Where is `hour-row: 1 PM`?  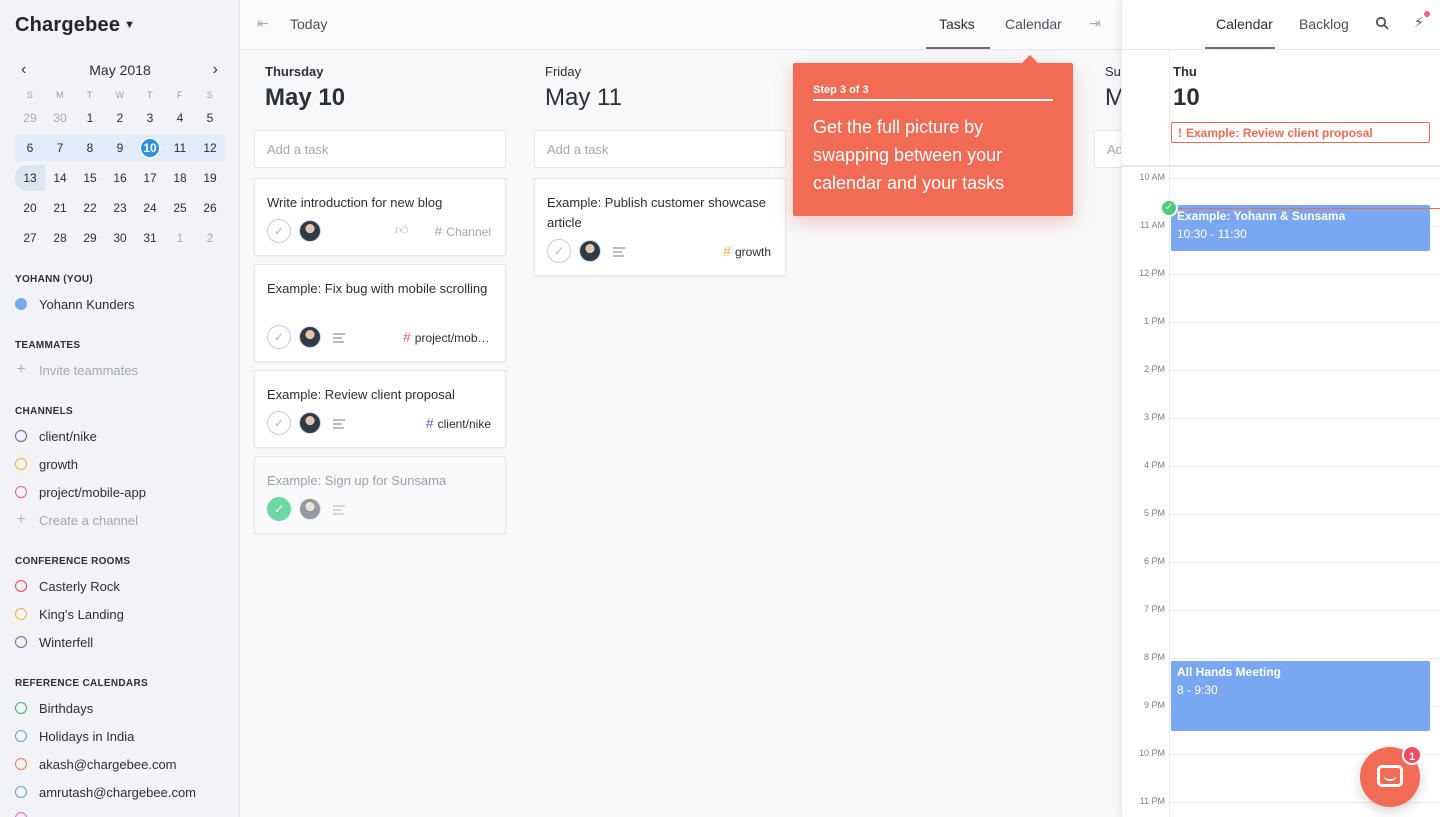 hour-row: 1 PM is located at coordinates (1281, 343).